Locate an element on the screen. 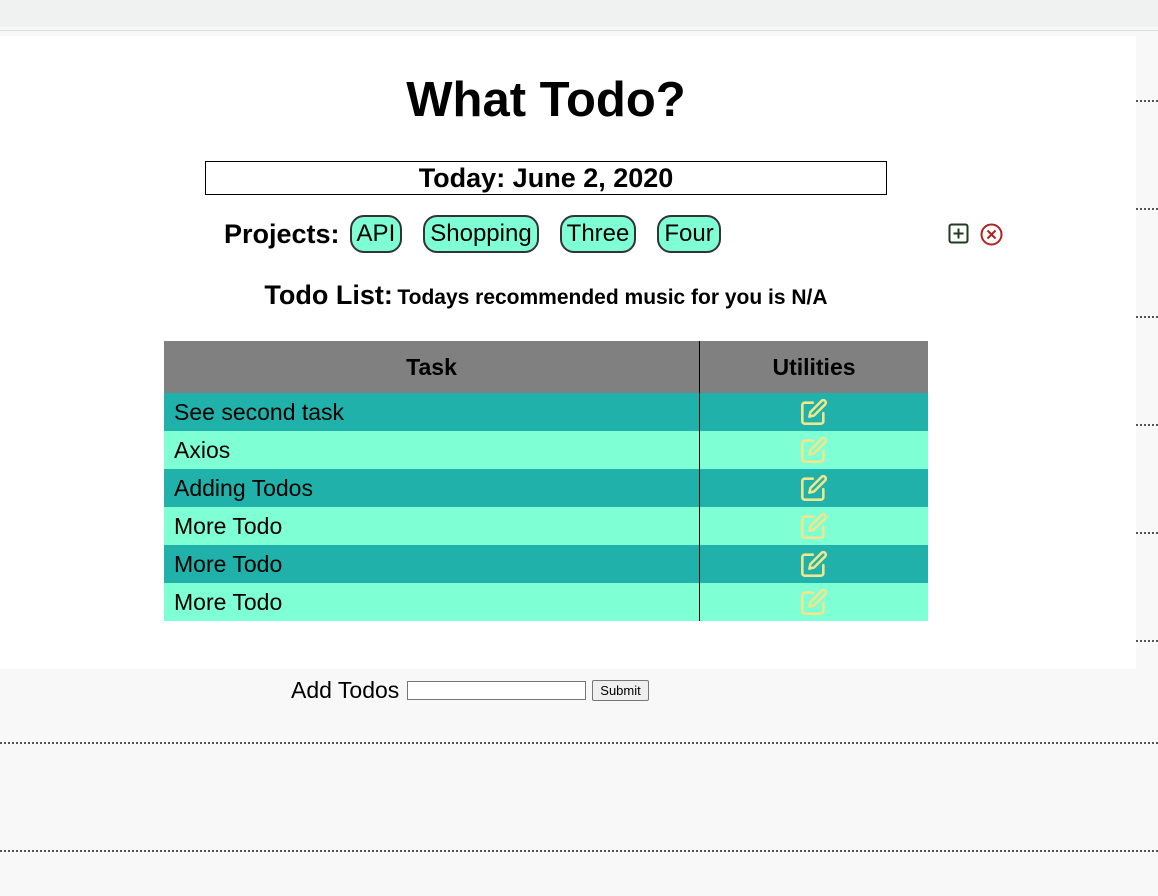 The width and height of the screenshot is (1158, 896). table-row: Axios is located at coordinates (546, 450).